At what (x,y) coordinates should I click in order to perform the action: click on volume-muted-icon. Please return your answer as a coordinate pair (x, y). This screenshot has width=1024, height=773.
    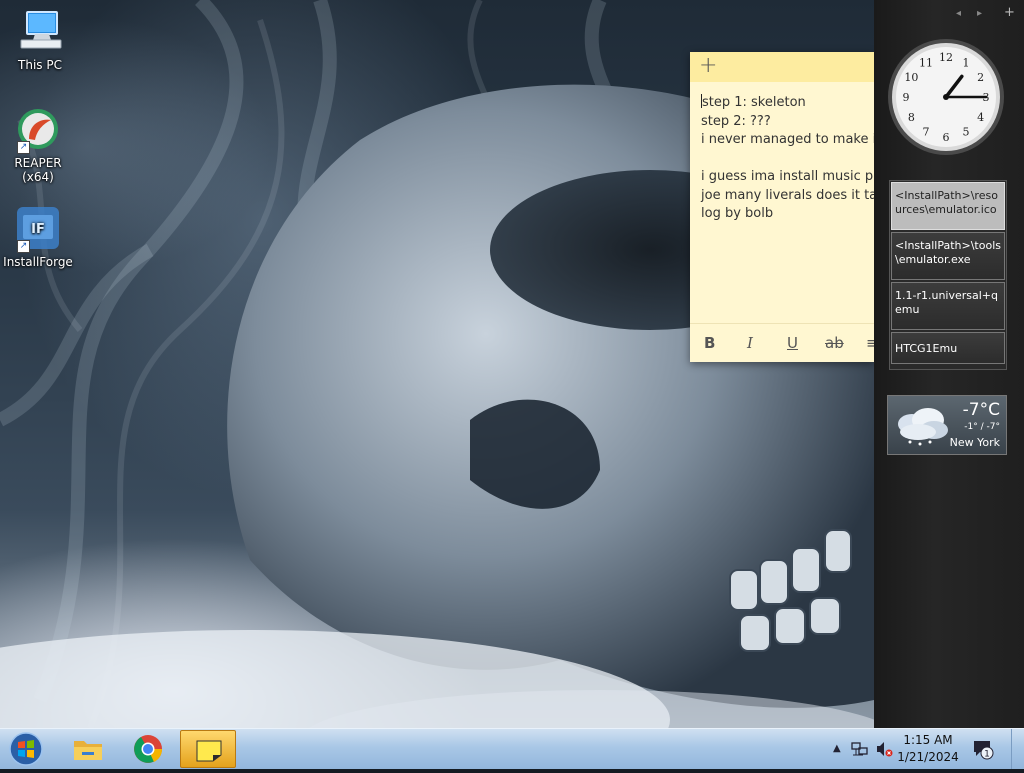
    Looking at the image, I should click on (884, 751).